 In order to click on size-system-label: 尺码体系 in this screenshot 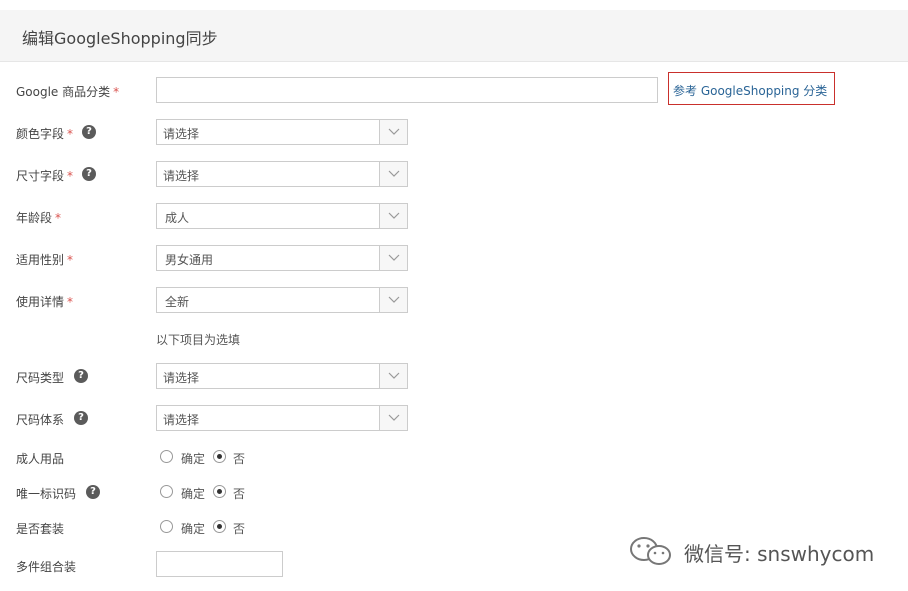, I will do `click(40, 419)`.